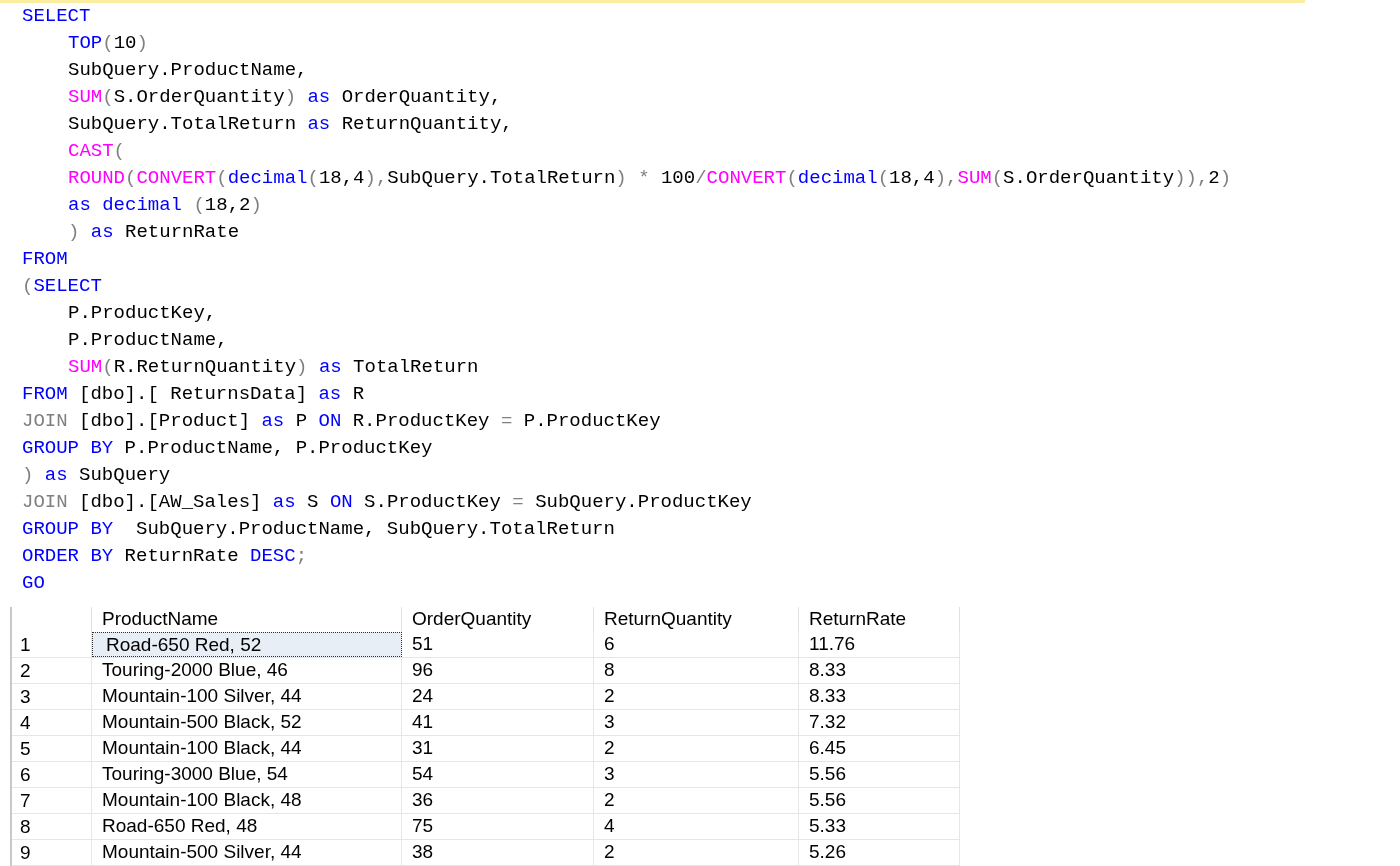 The height and width of the screenshot is (866, 1400). I want to click on code-line: JOIN [dbo].[Product] as P ON R.ProductKey = P.ProductKey, so click(341, 421).